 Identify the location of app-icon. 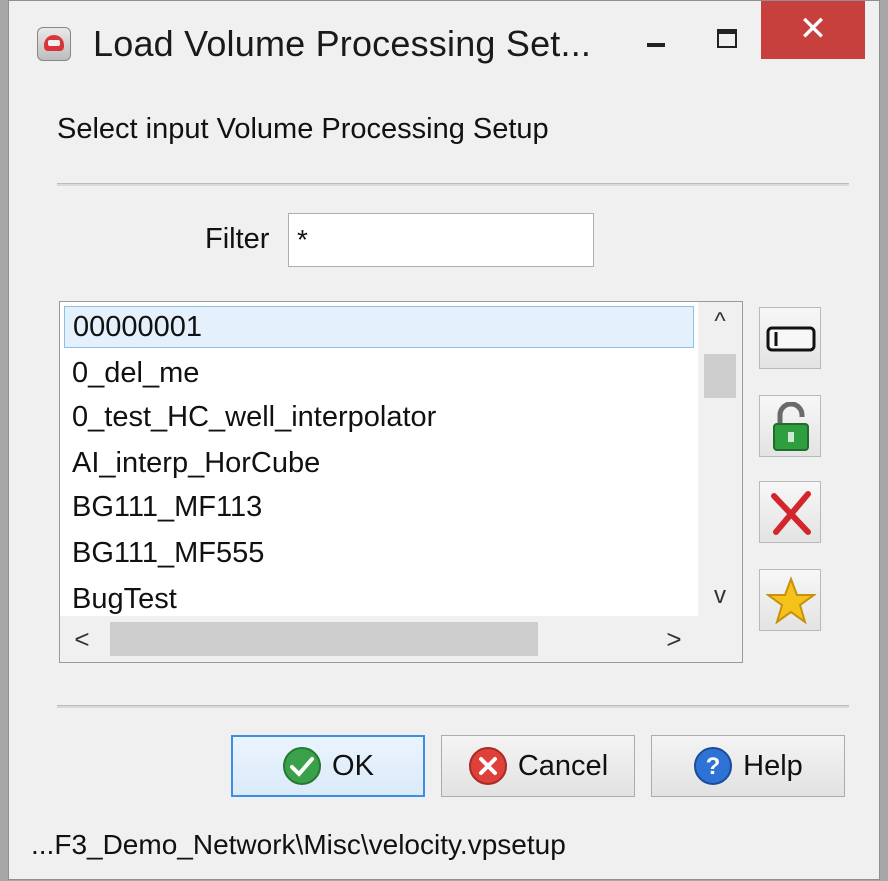
(54, 44).